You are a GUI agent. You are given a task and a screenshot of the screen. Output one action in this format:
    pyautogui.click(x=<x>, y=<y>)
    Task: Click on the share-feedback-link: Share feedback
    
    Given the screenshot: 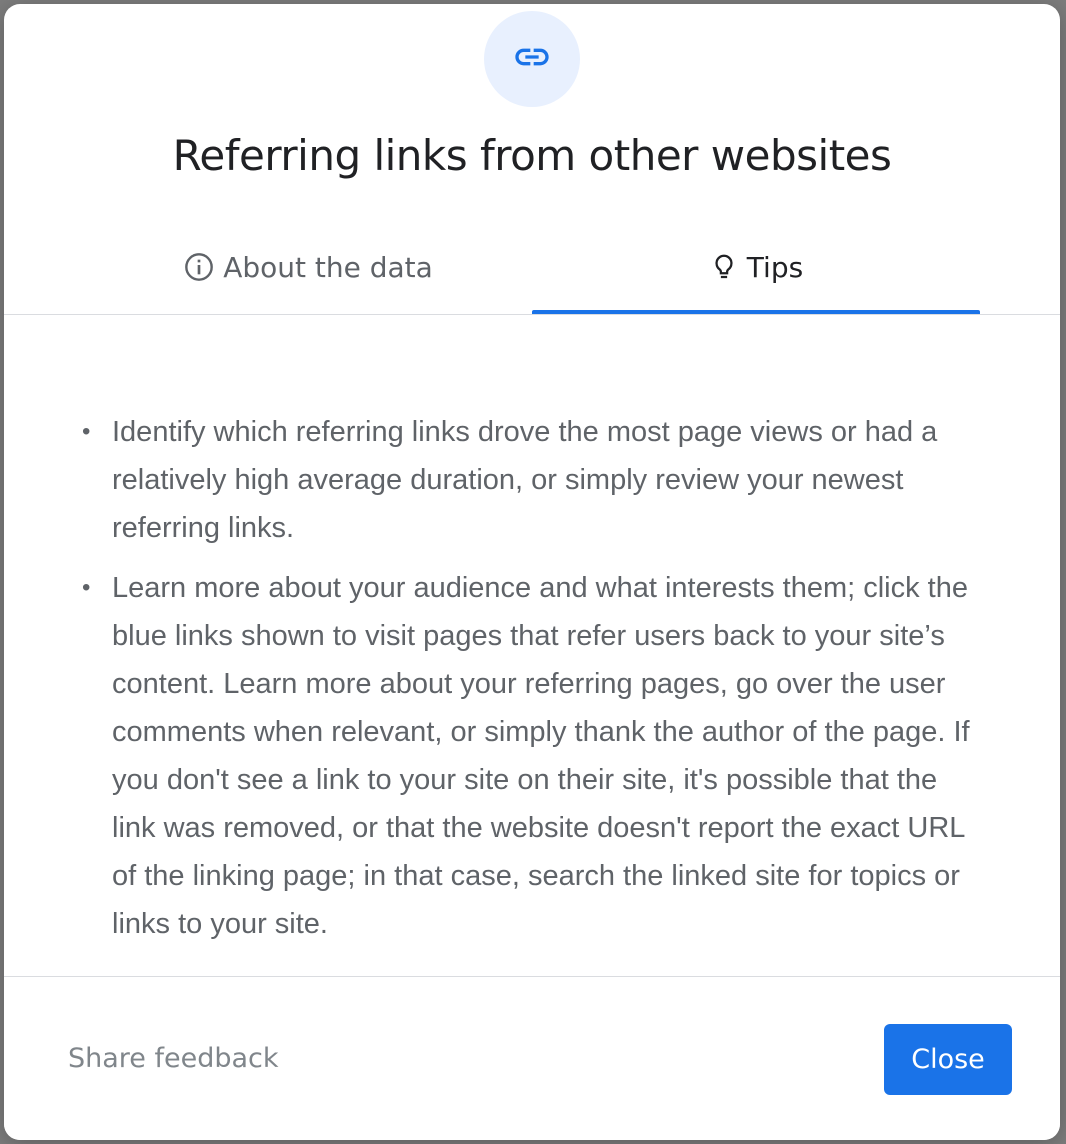 What is the action you would take?
    pyautogui.click(x=173, y=1058)
    